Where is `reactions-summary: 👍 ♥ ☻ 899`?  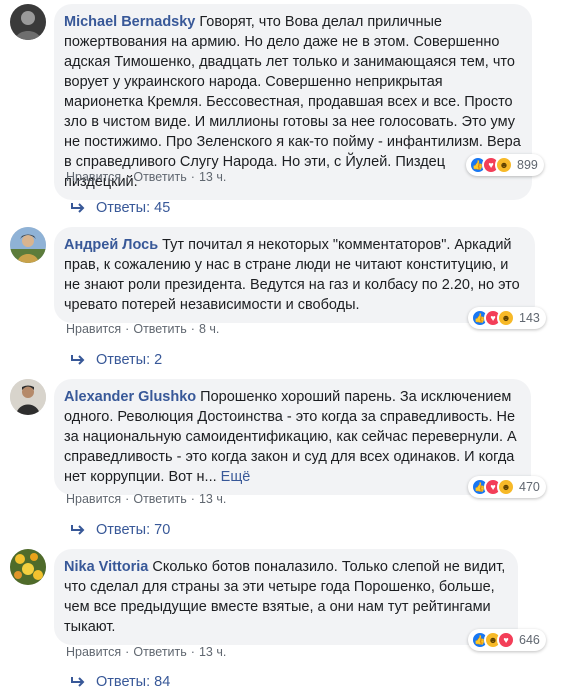
reactions-summary: 👍 ♥ ☻ 899 is located at coordinates (505, 165).